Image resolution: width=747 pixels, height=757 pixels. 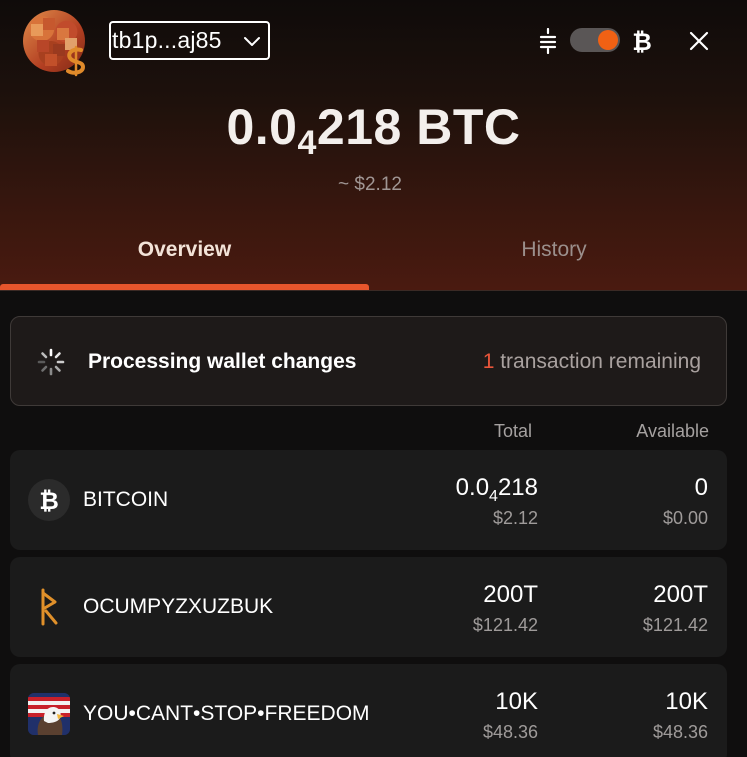 I want to click on asset-total-rest: 218, so click(x=517, y=487).